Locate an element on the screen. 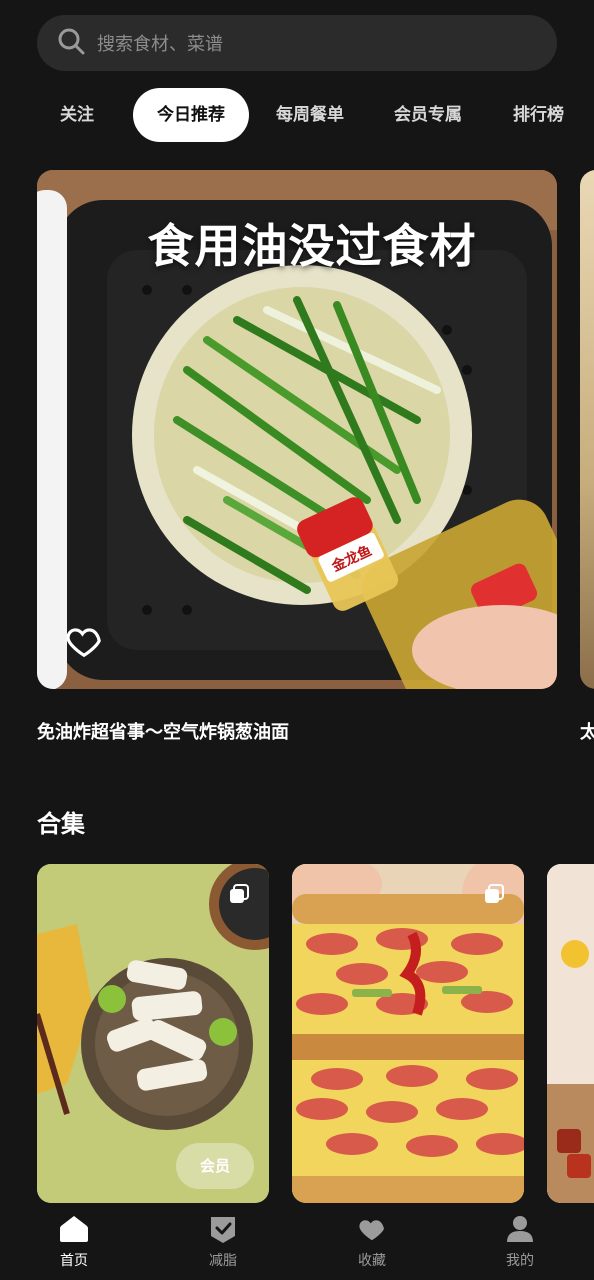  search-icon is located at coordinates (71, 43).